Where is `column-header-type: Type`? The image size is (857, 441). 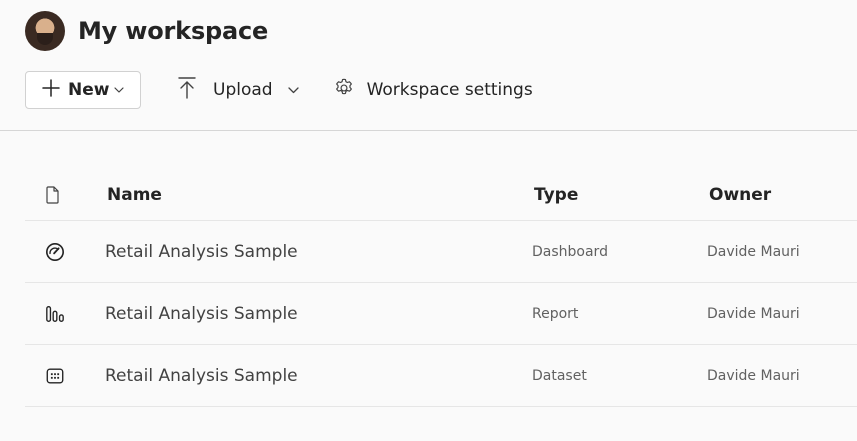
column-header-type: Type is located at coordinates (556, 195).